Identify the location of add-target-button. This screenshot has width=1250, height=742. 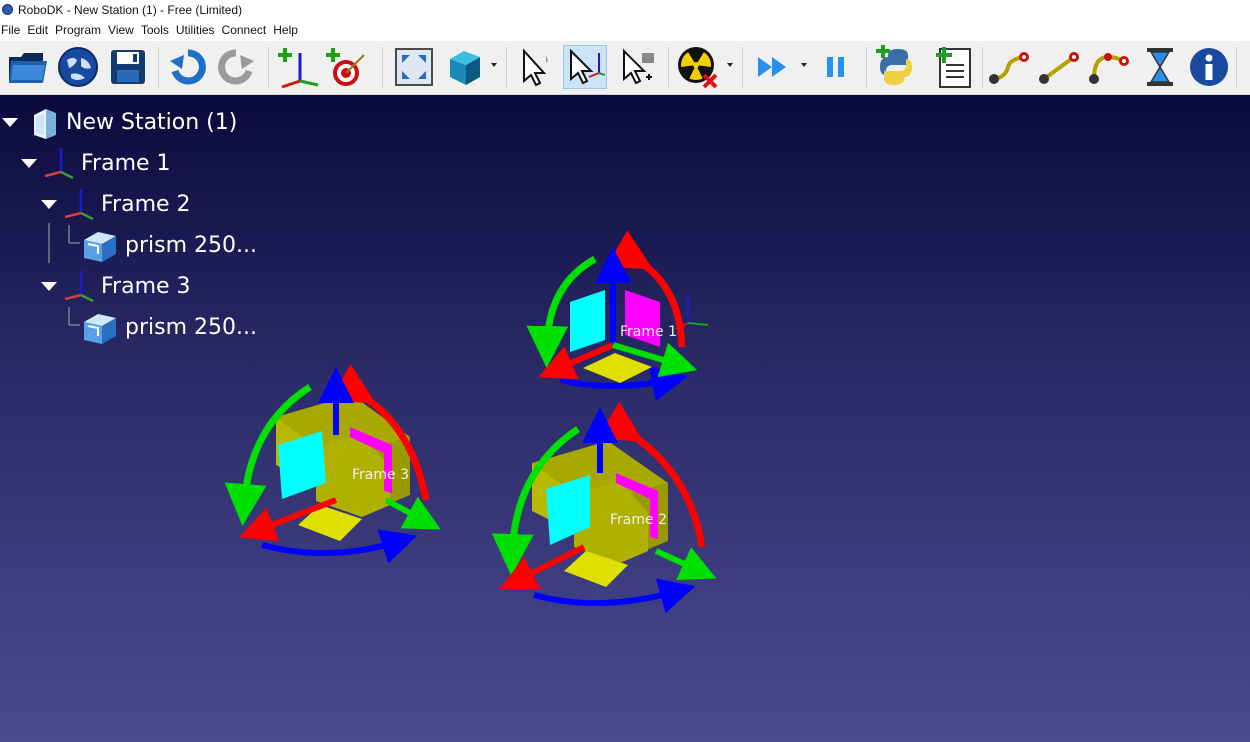
(346, 67).